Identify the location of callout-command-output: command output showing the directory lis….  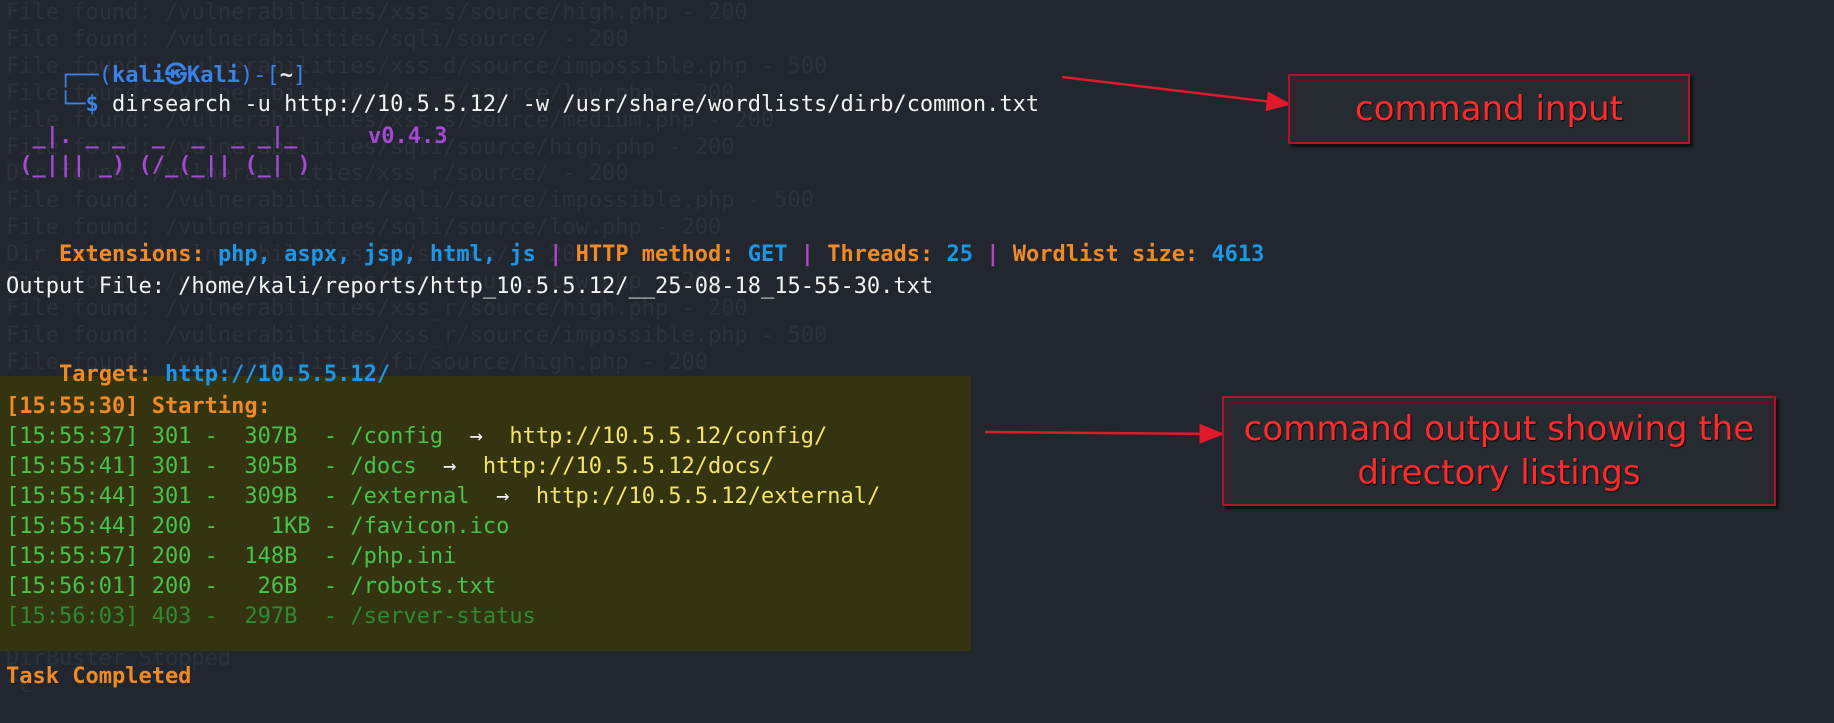
(1499, 451).